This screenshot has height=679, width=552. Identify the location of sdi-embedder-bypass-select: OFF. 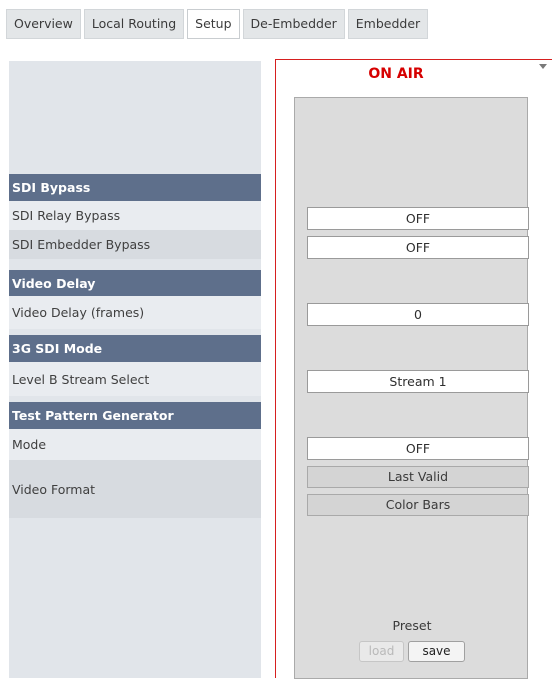
(418, 247).